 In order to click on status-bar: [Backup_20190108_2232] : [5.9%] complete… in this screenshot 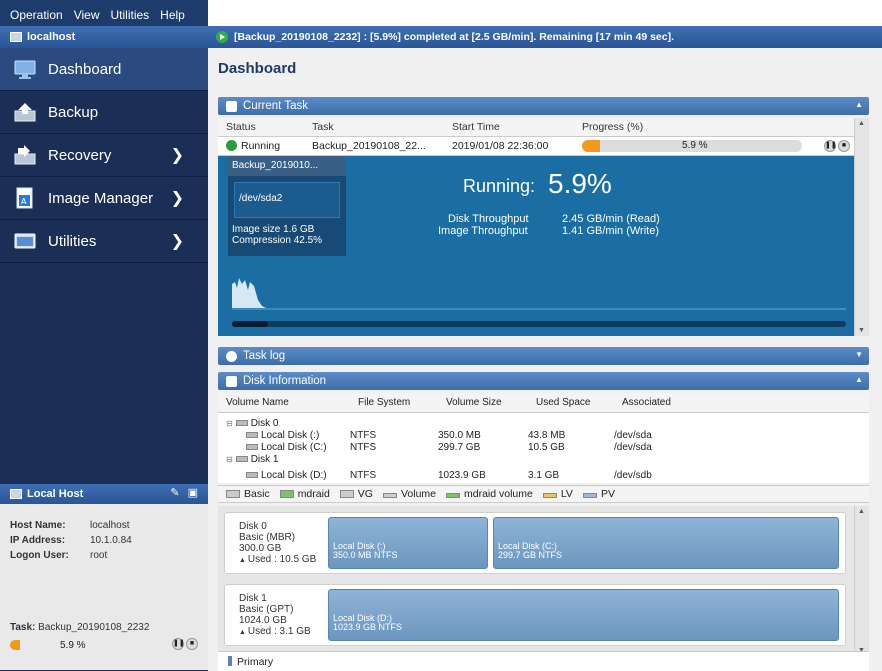, I will do `click(545, 37)`.